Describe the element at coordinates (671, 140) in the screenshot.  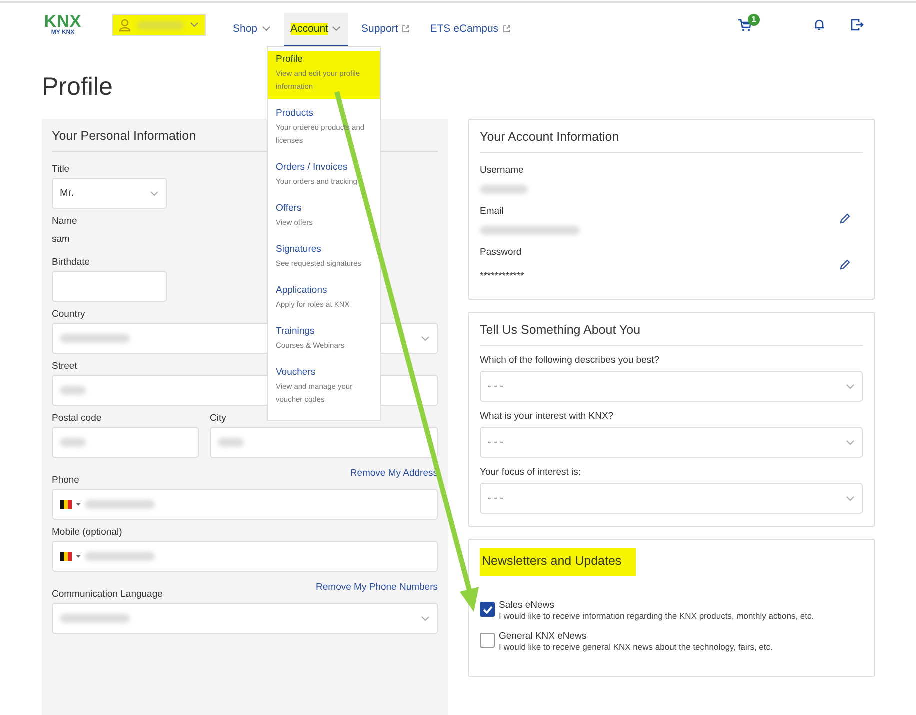
I see `section-title: Your Account Information` at that location.